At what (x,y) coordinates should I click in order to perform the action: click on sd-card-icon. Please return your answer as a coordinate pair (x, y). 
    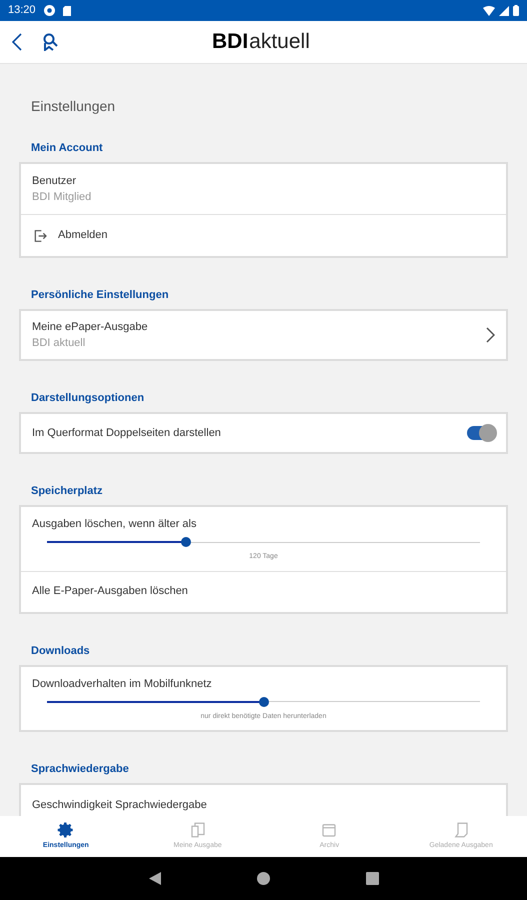
    Looking at the image, I should click on (66, 11).